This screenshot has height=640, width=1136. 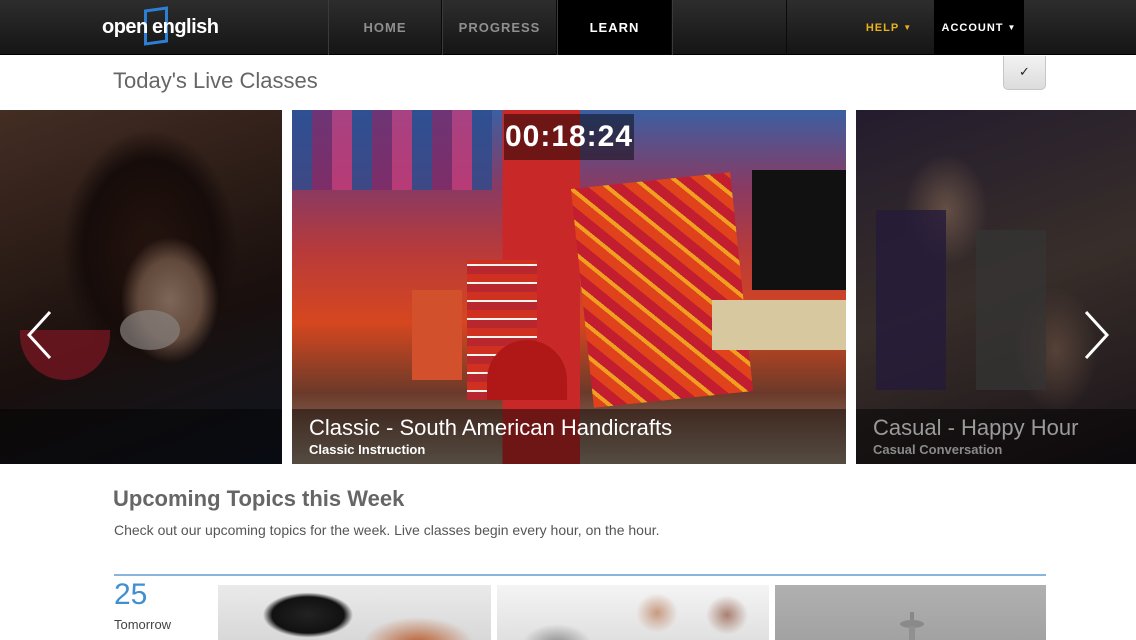 I want to click on check-button: ✓, so click(x=1024, y=73).